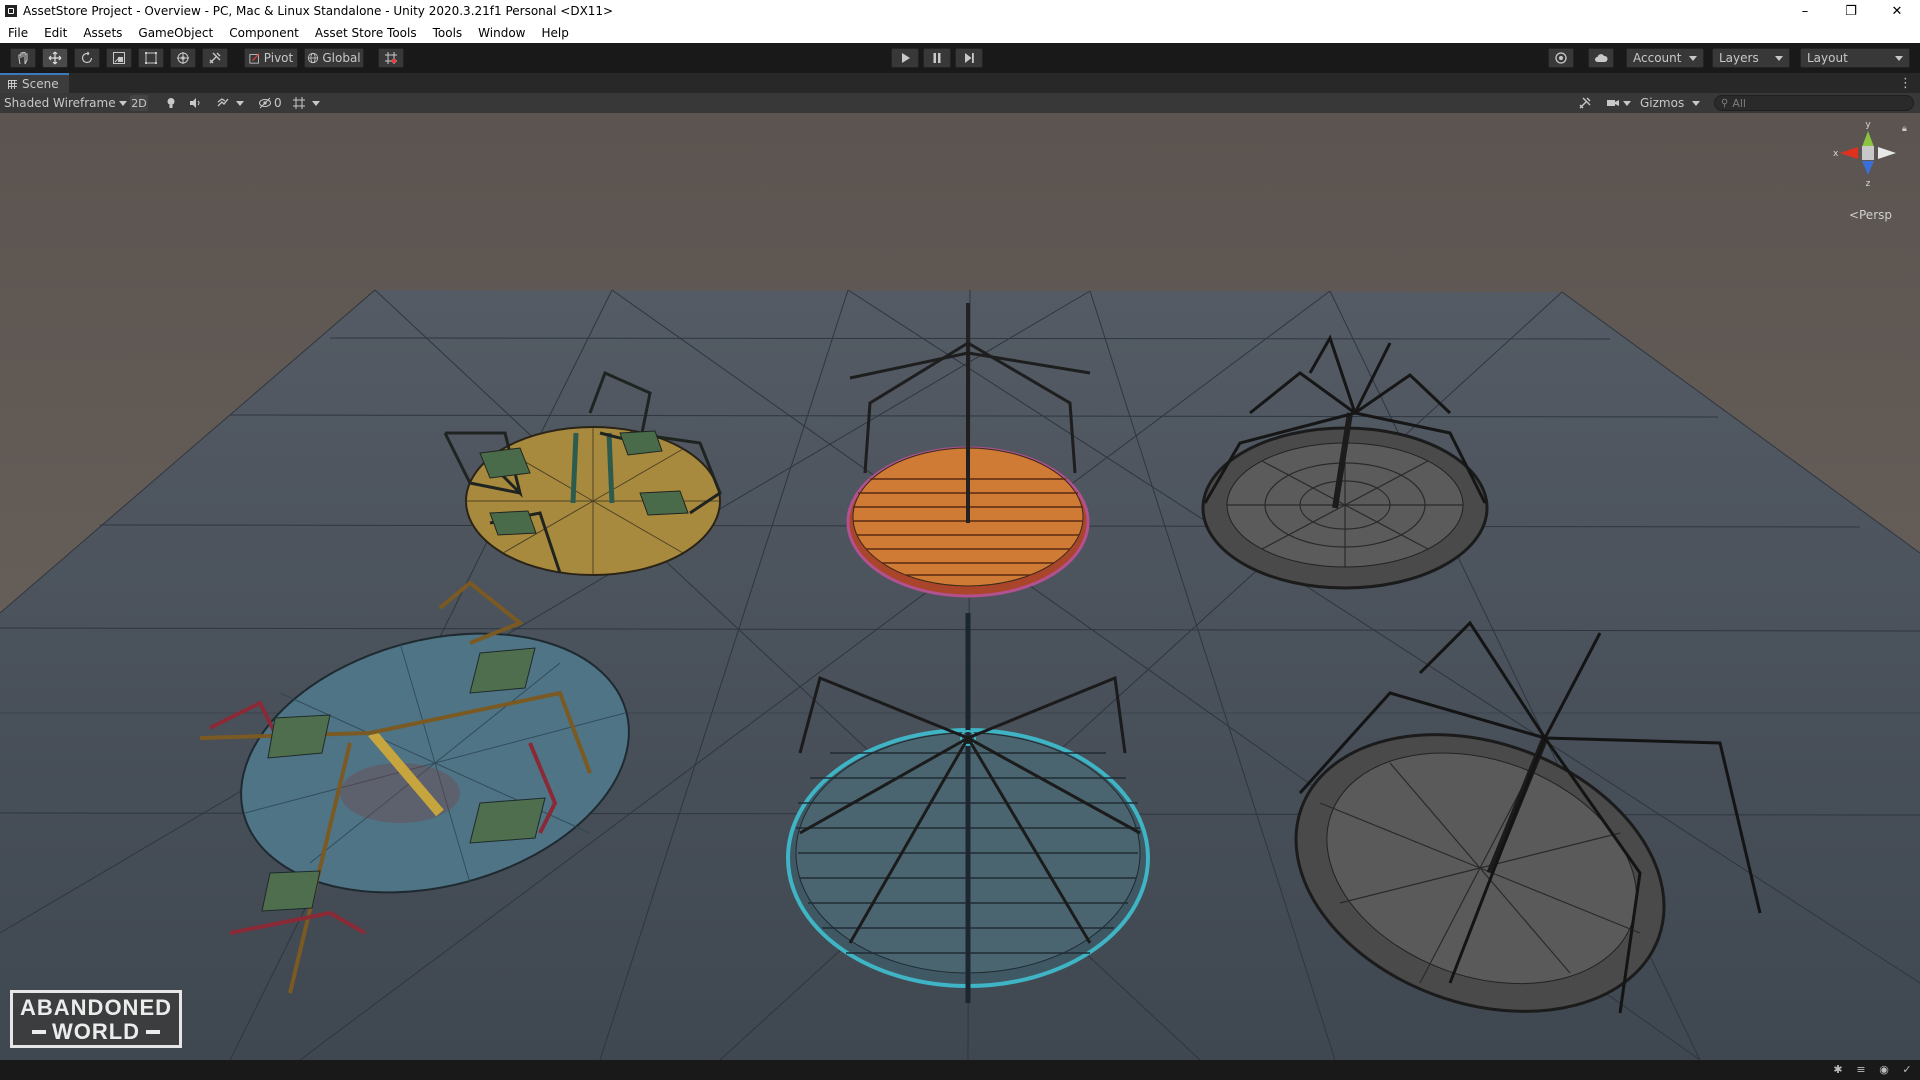  Describe the element at coordinates (1861, 1069) in the screenshot. I see `layers-stack-icon: ≡` at that location.